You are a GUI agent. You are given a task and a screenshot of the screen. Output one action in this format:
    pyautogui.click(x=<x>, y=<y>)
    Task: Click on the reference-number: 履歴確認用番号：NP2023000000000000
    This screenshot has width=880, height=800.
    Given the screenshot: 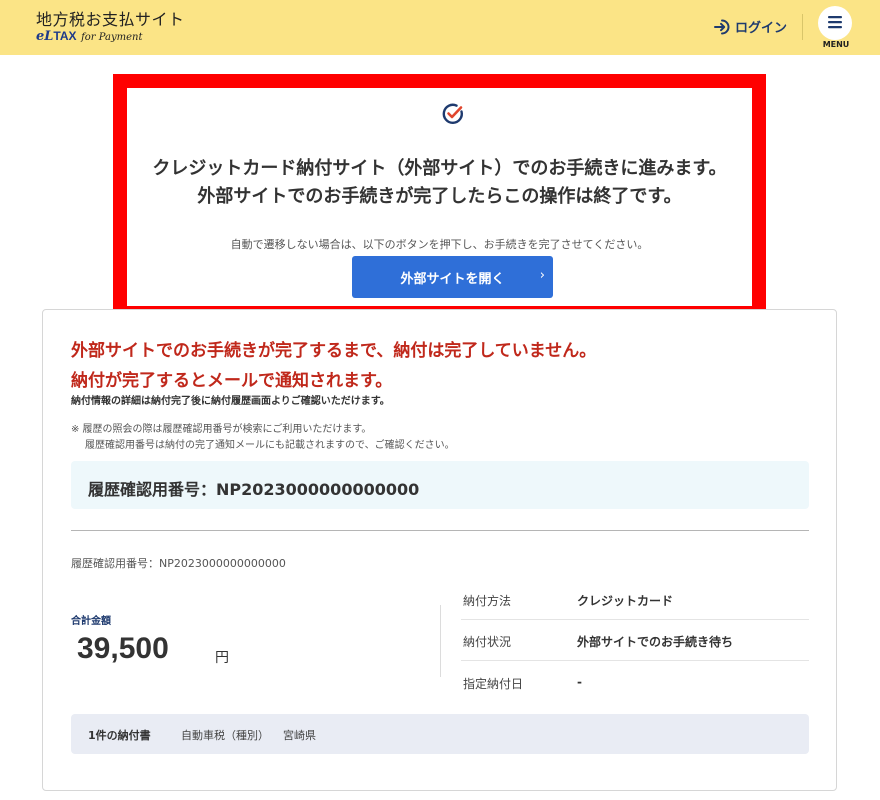 What is the action you would take?
    pyautogui.click(x=254, y=489)
    